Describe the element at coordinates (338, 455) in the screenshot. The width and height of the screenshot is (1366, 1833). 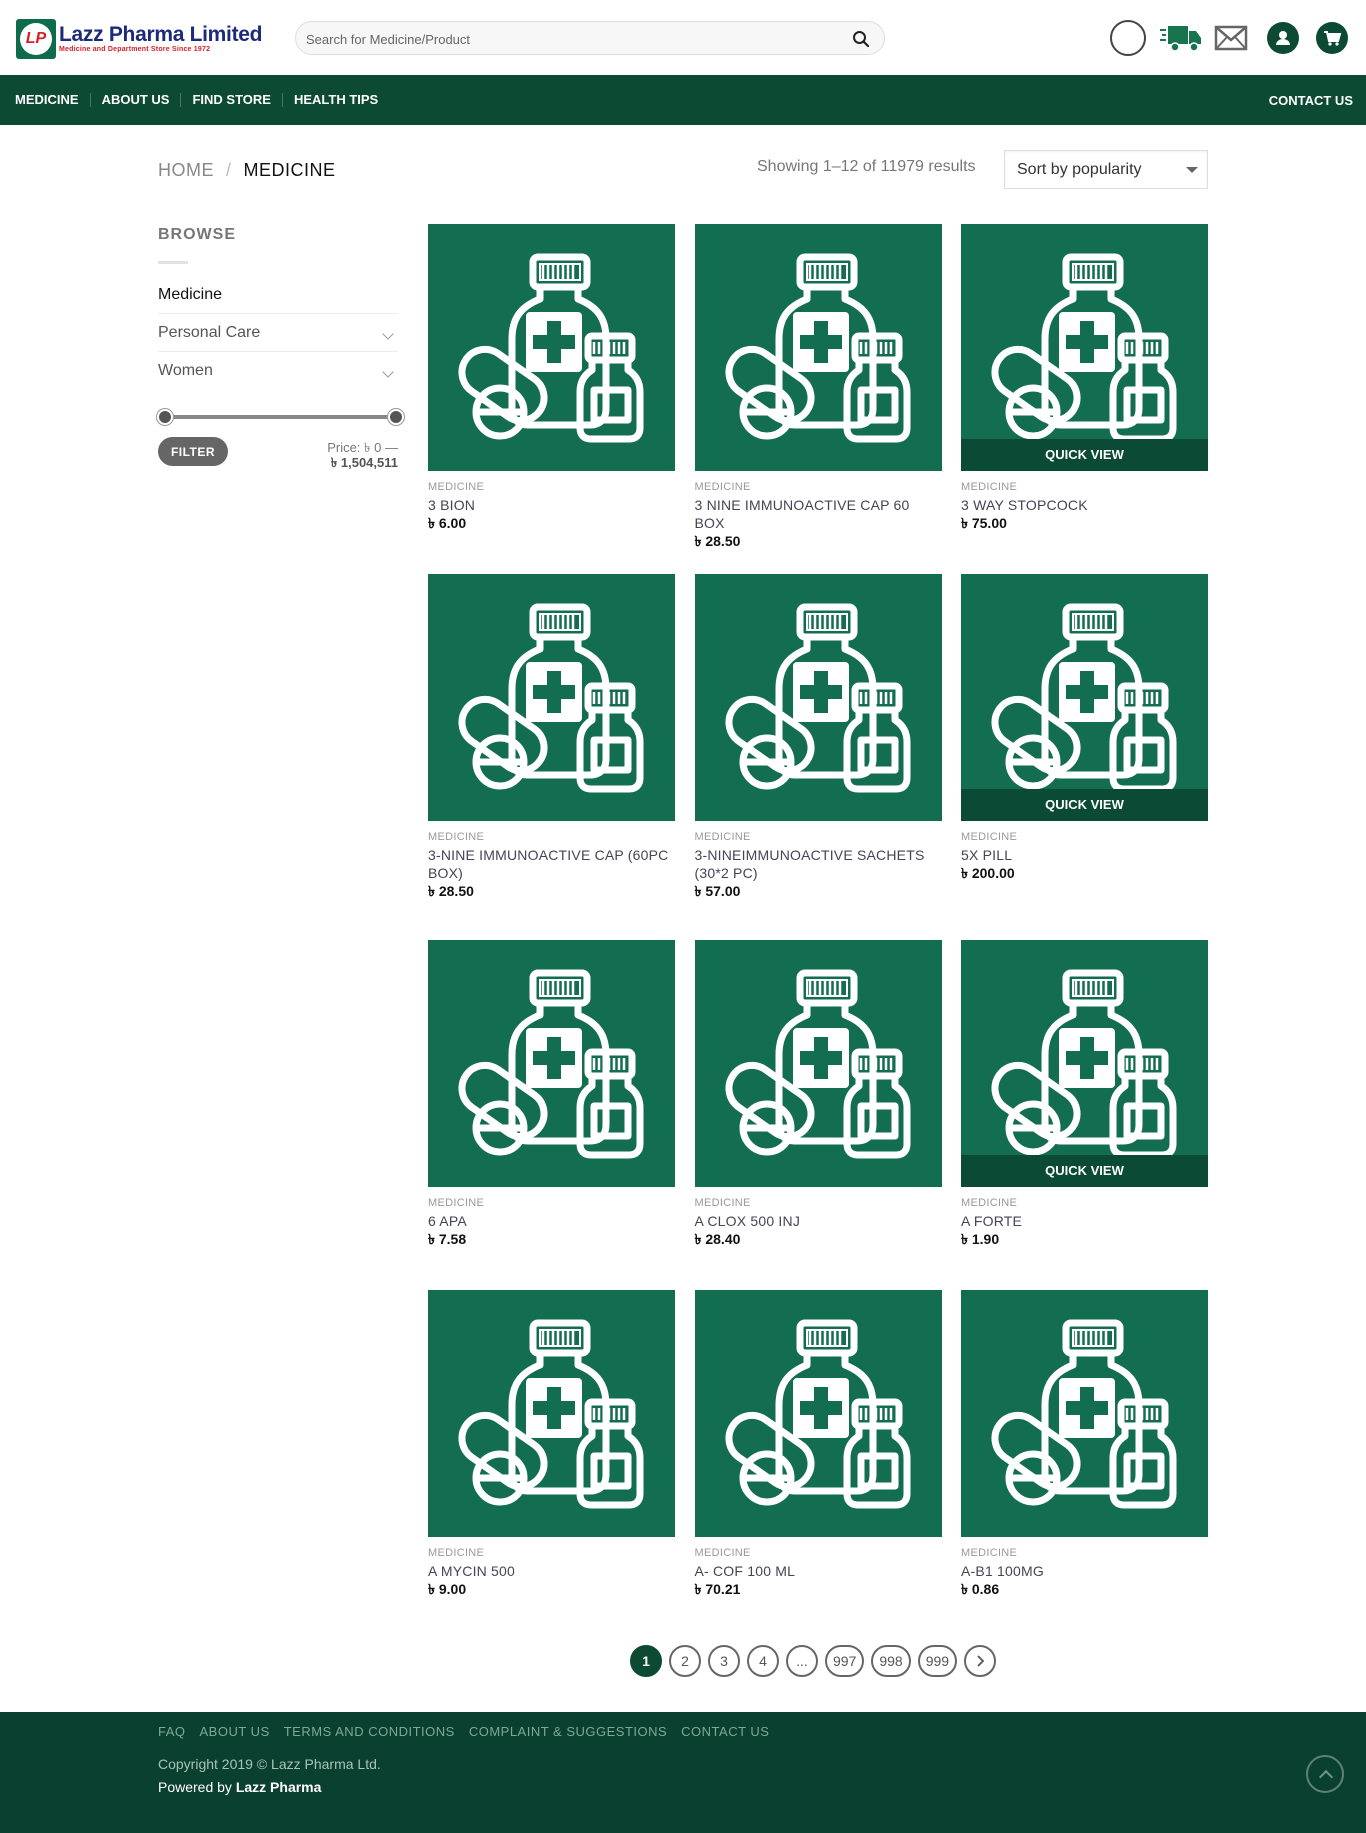
I see `price-range-label: Price: ৳ 0 — ৳ 1,504,511` at that location.